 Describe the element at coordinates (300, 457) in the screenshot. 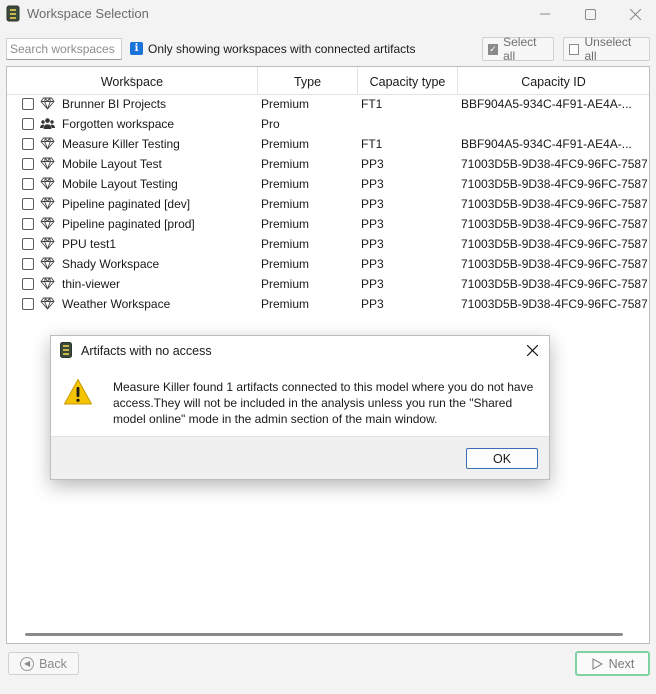

I see `dialog-footer: OK` at that location.